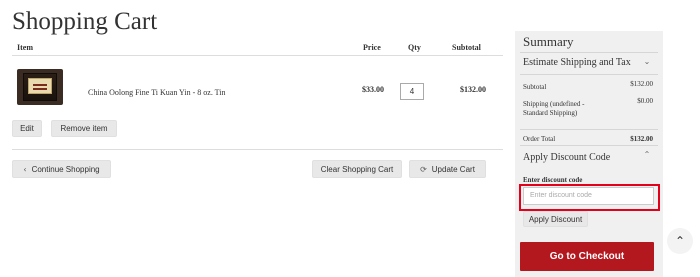 Image resolution: width=700 pixels, height=277 pixels. I want to click on discount-code-label: Enter discount code, so click(553, 180).